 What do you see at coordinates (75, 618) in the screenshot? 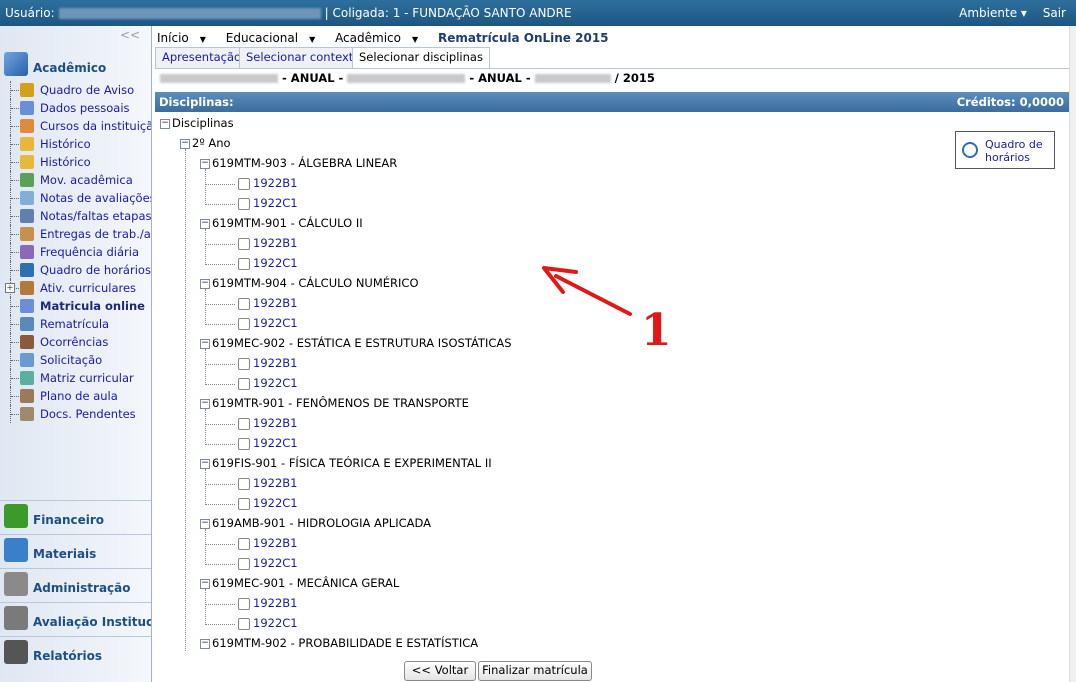
I see `section-evaluation: Avaliação Institucional` at bounding box center [75, 618].